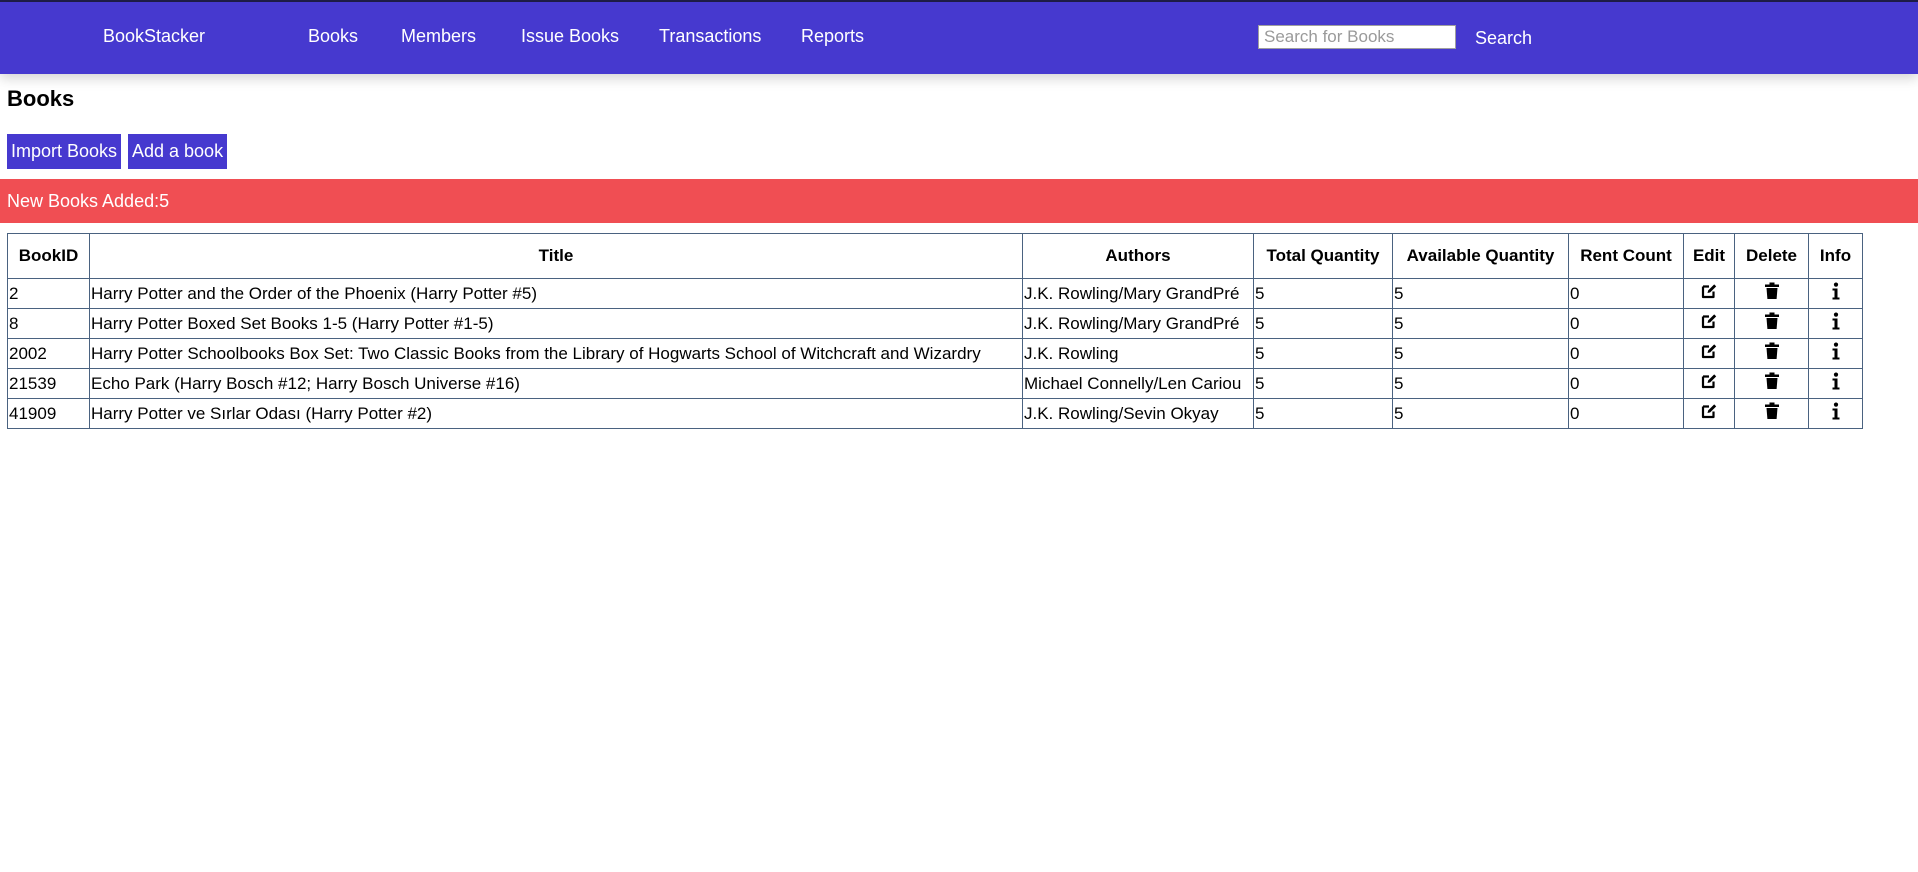 The image size is (1918, 872). I want to click on header-edit: Edit, so click(1709, 256).